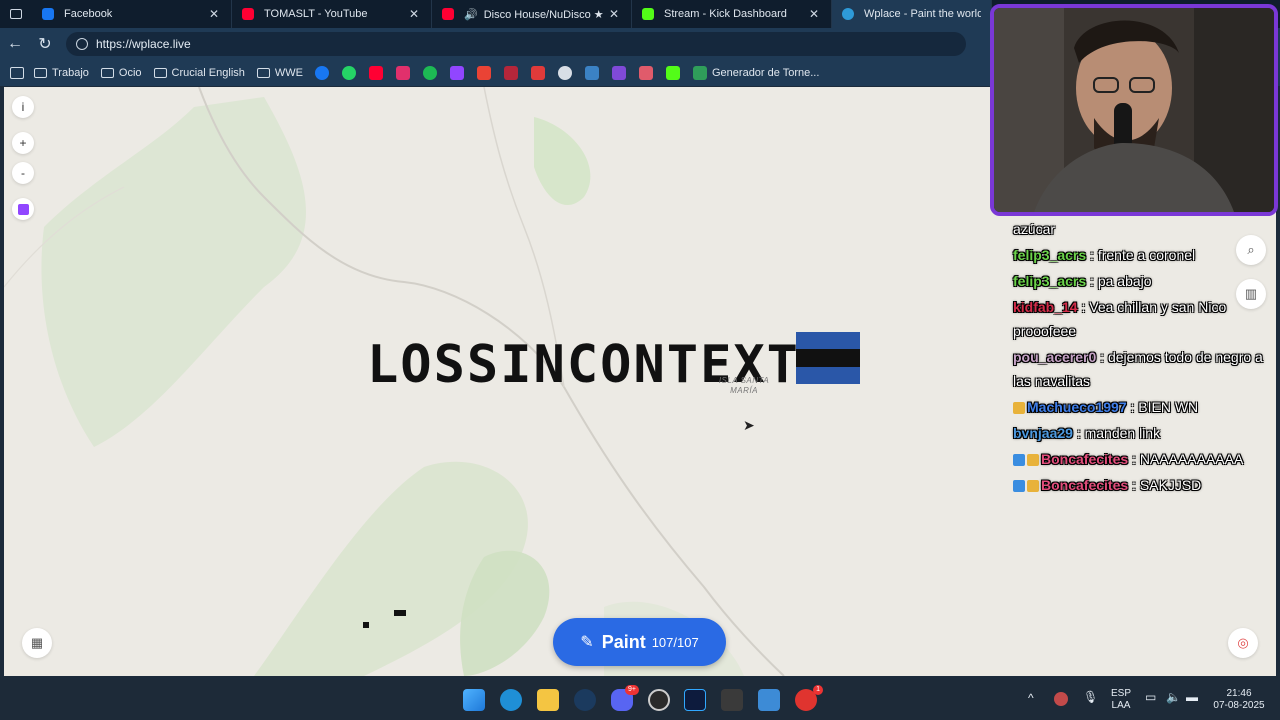 Image resolution: width=1280 pixels, height=720 pixels. What do you see at coordinates (471, 14) in the screenshot?
I see `speaker-icon: 🔊` at bounding box center [471, 14].